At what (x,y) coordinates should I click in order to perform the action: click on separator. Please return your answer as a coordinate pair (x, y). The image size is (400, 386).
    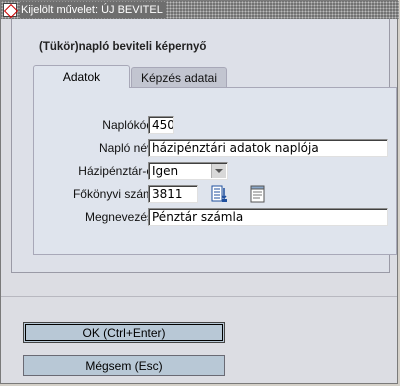
    Looking at the image, I should click on (199, 296).